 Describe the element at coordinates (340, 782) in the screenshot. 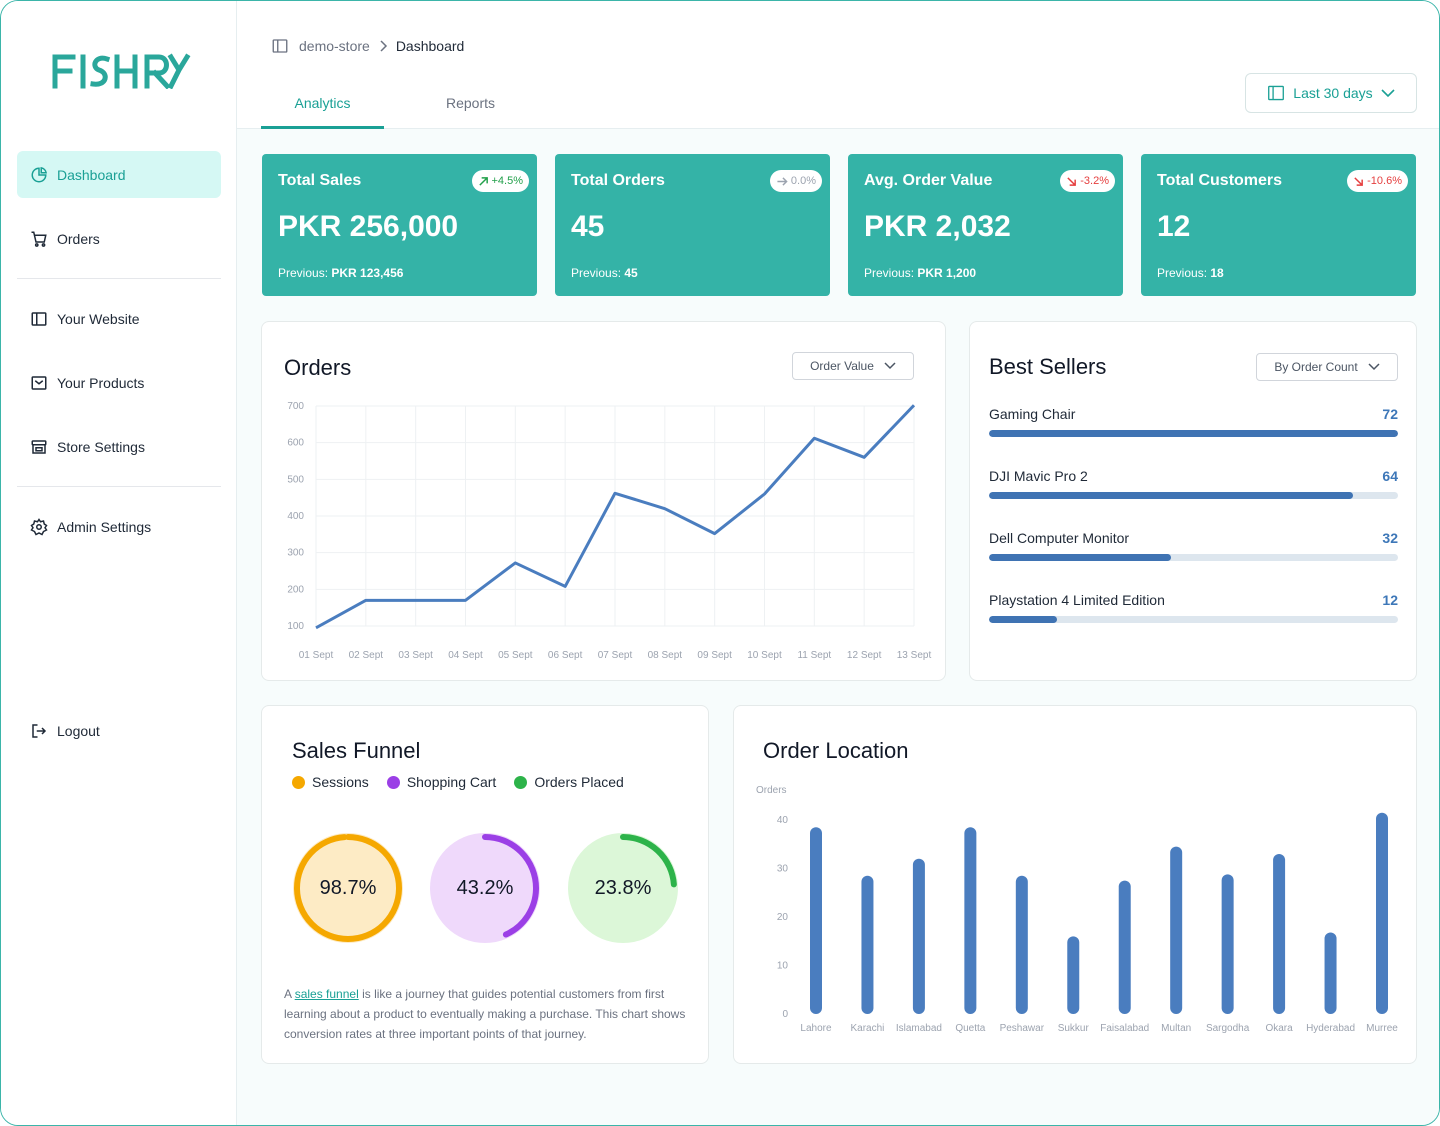

I see `legend-label: Sessions` at that location.